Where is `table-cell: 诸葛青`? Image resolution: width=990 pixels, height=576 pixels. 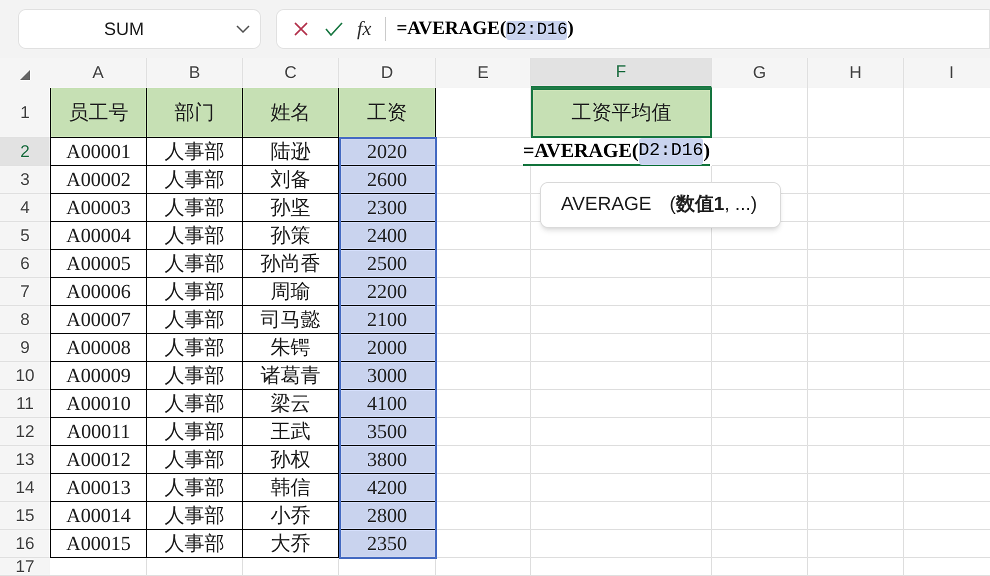
table-cell: 诸葛青 is located at coordinates (291, 376).